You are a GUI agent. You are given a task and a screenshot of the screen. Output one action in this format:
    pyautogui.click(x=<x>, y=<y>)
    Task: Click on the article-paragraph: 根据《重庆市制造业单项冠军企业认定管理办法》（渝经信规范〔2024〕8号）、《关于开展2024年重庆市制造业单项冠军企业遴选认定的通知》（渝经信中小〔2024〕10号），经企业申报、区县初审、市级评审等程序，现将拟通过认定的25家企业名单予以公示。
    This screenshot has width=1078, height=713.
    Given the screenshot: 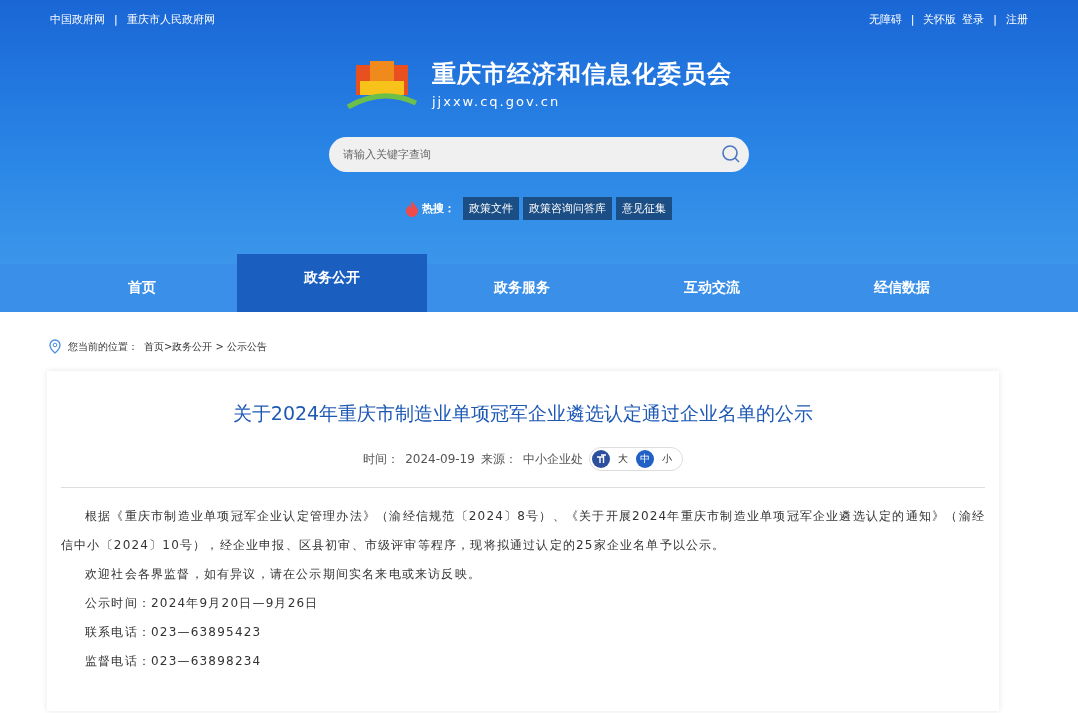 What is the action you would take?
    pyautogui.click(x=523, y=531)
    